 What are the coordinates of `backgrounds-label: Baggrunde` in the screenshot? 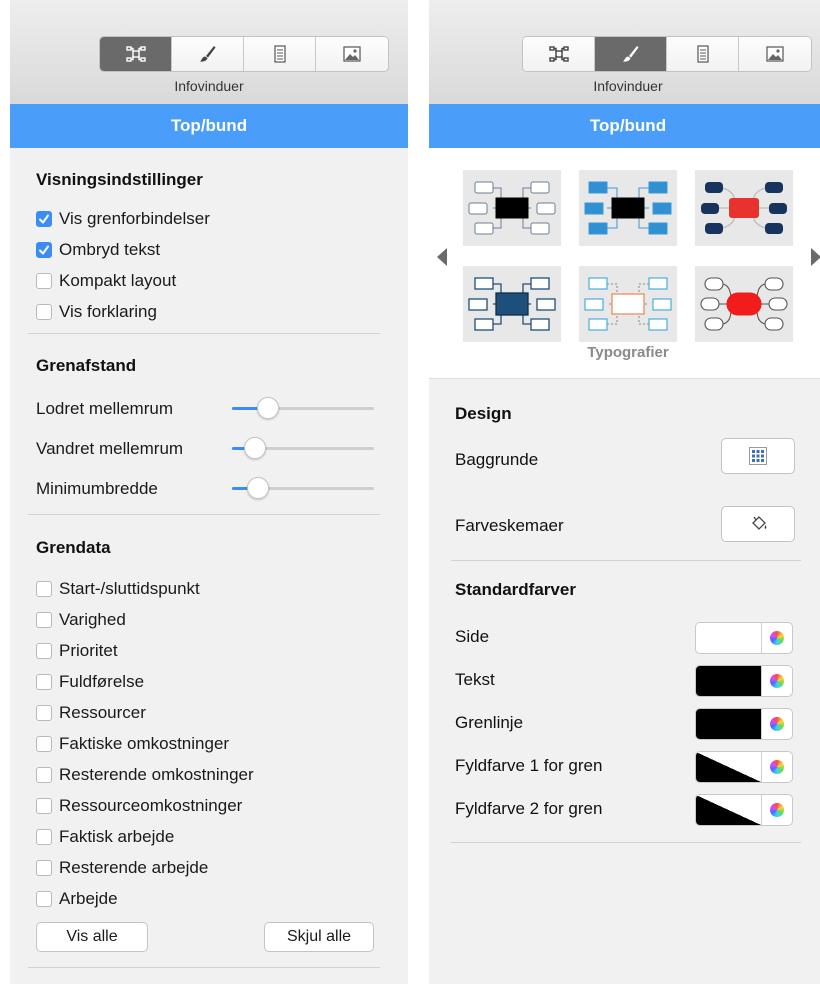 It's located at (497, 459).